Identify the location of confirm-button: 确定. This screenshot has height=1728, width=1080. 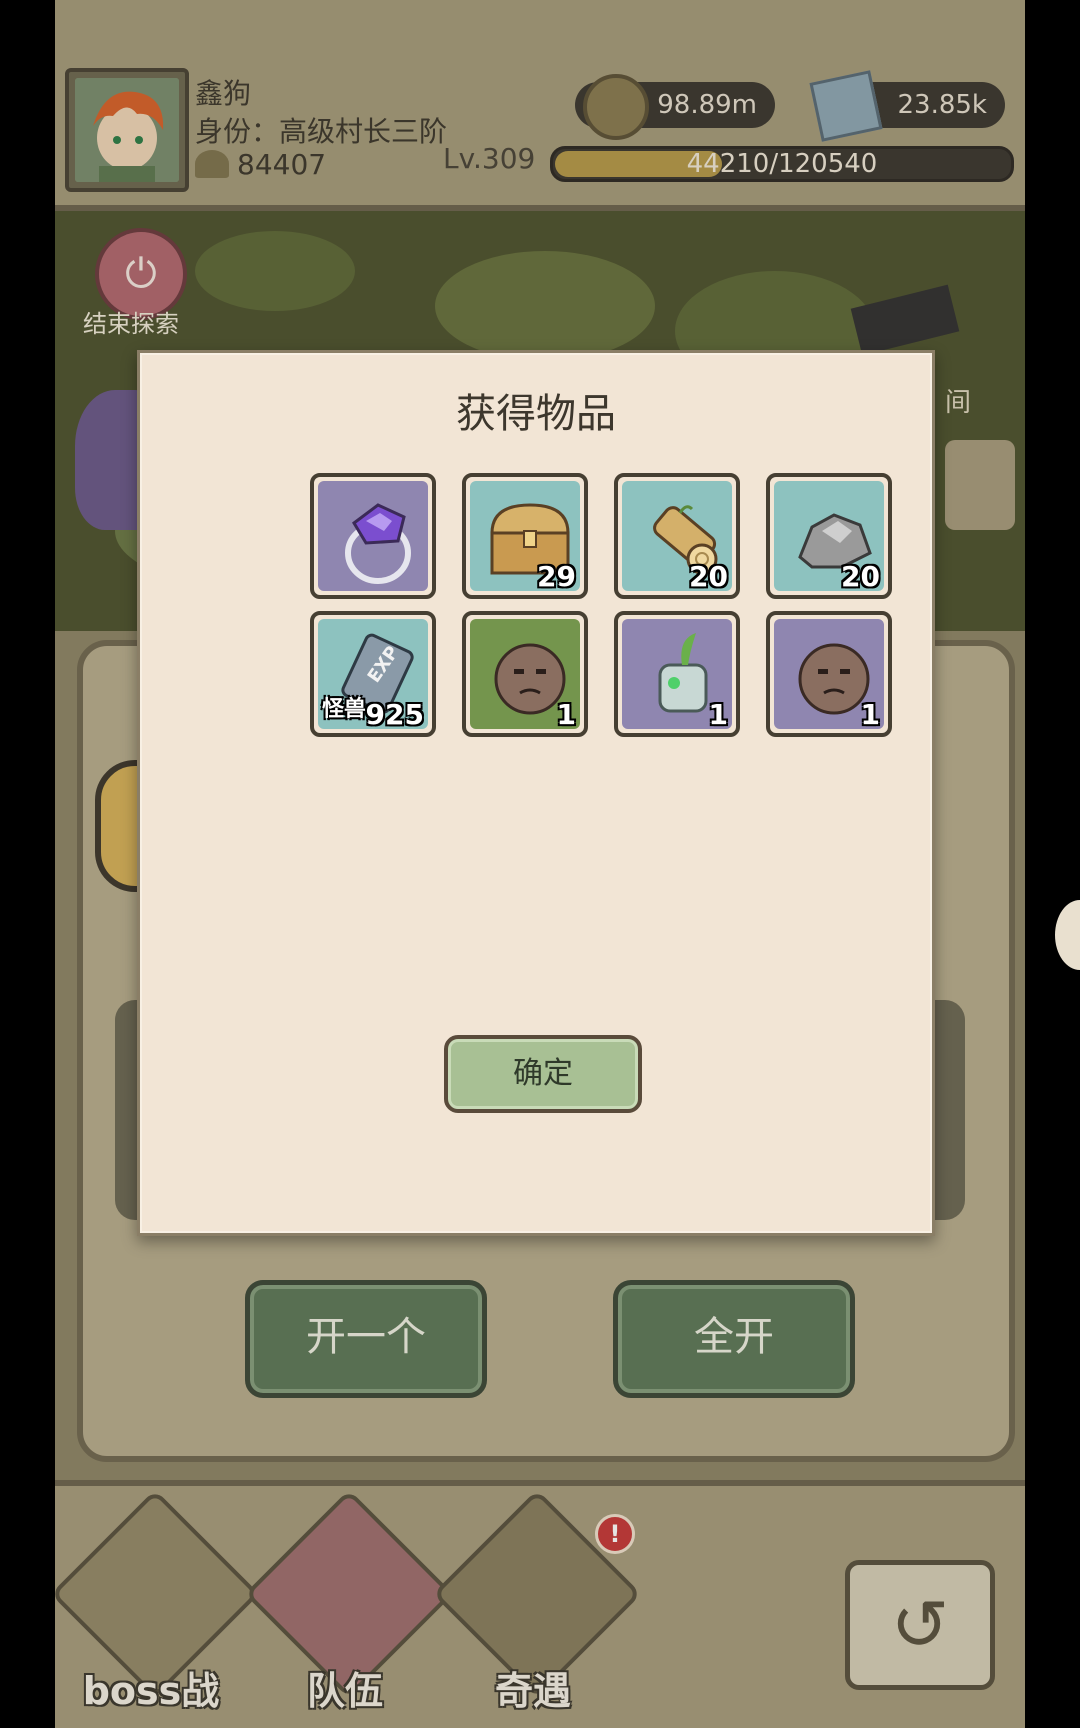
(543, 1074).